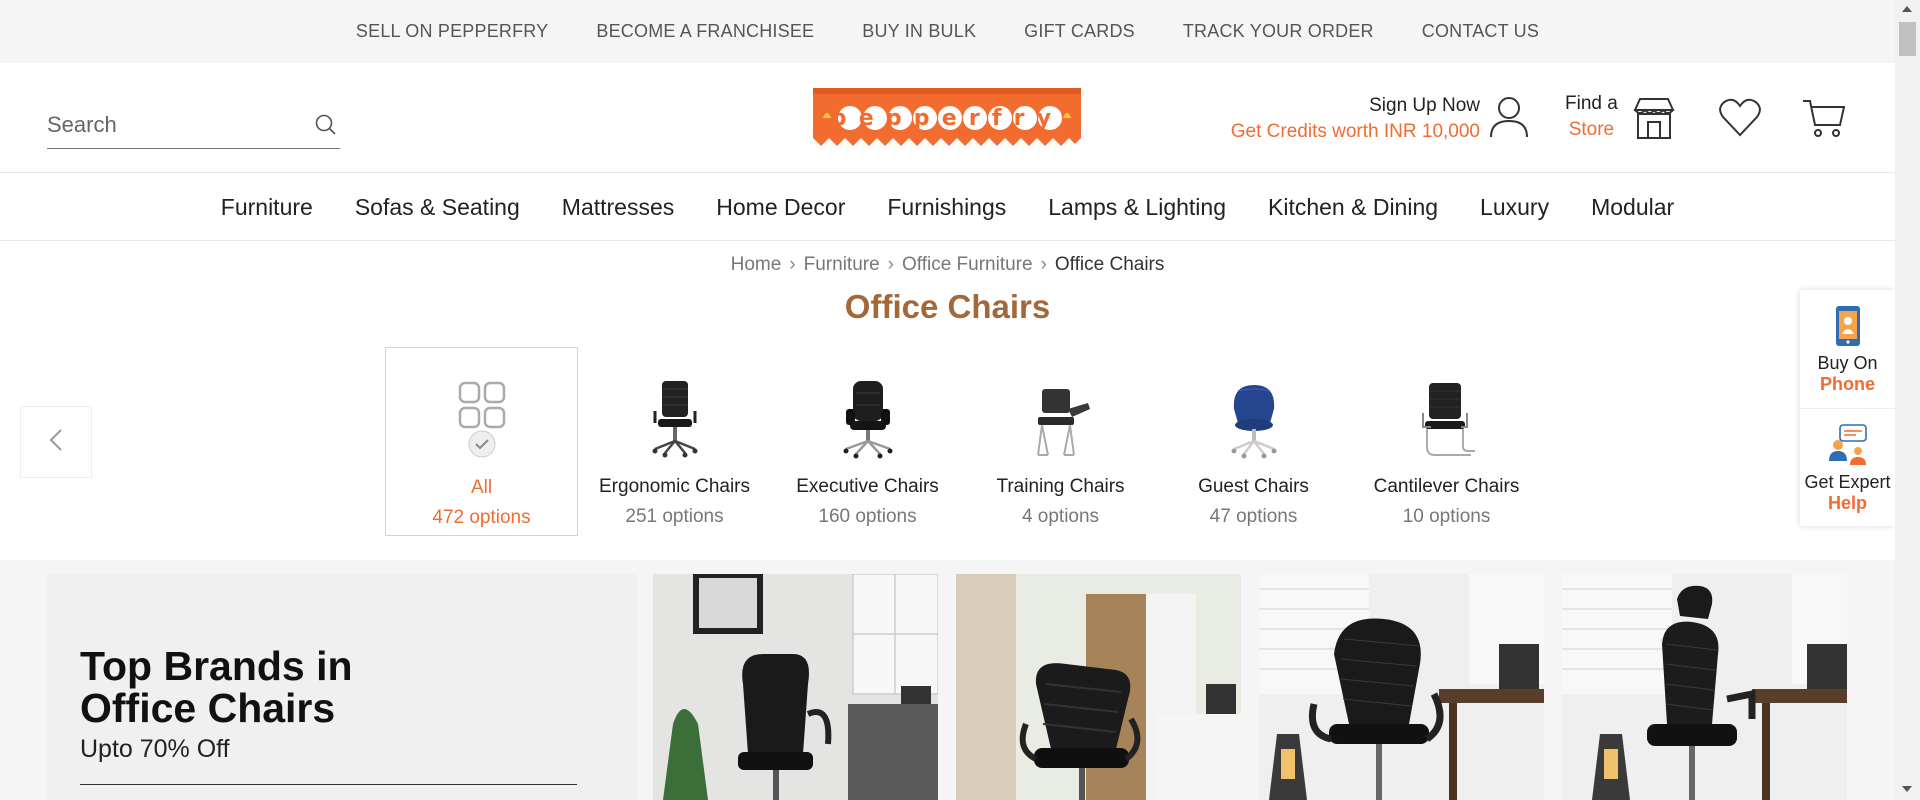 The image size is (1920, 800). Describe the element at coordinates (756, 264) in the screenshot. I see `breadcrumb-home: Home` at that location.